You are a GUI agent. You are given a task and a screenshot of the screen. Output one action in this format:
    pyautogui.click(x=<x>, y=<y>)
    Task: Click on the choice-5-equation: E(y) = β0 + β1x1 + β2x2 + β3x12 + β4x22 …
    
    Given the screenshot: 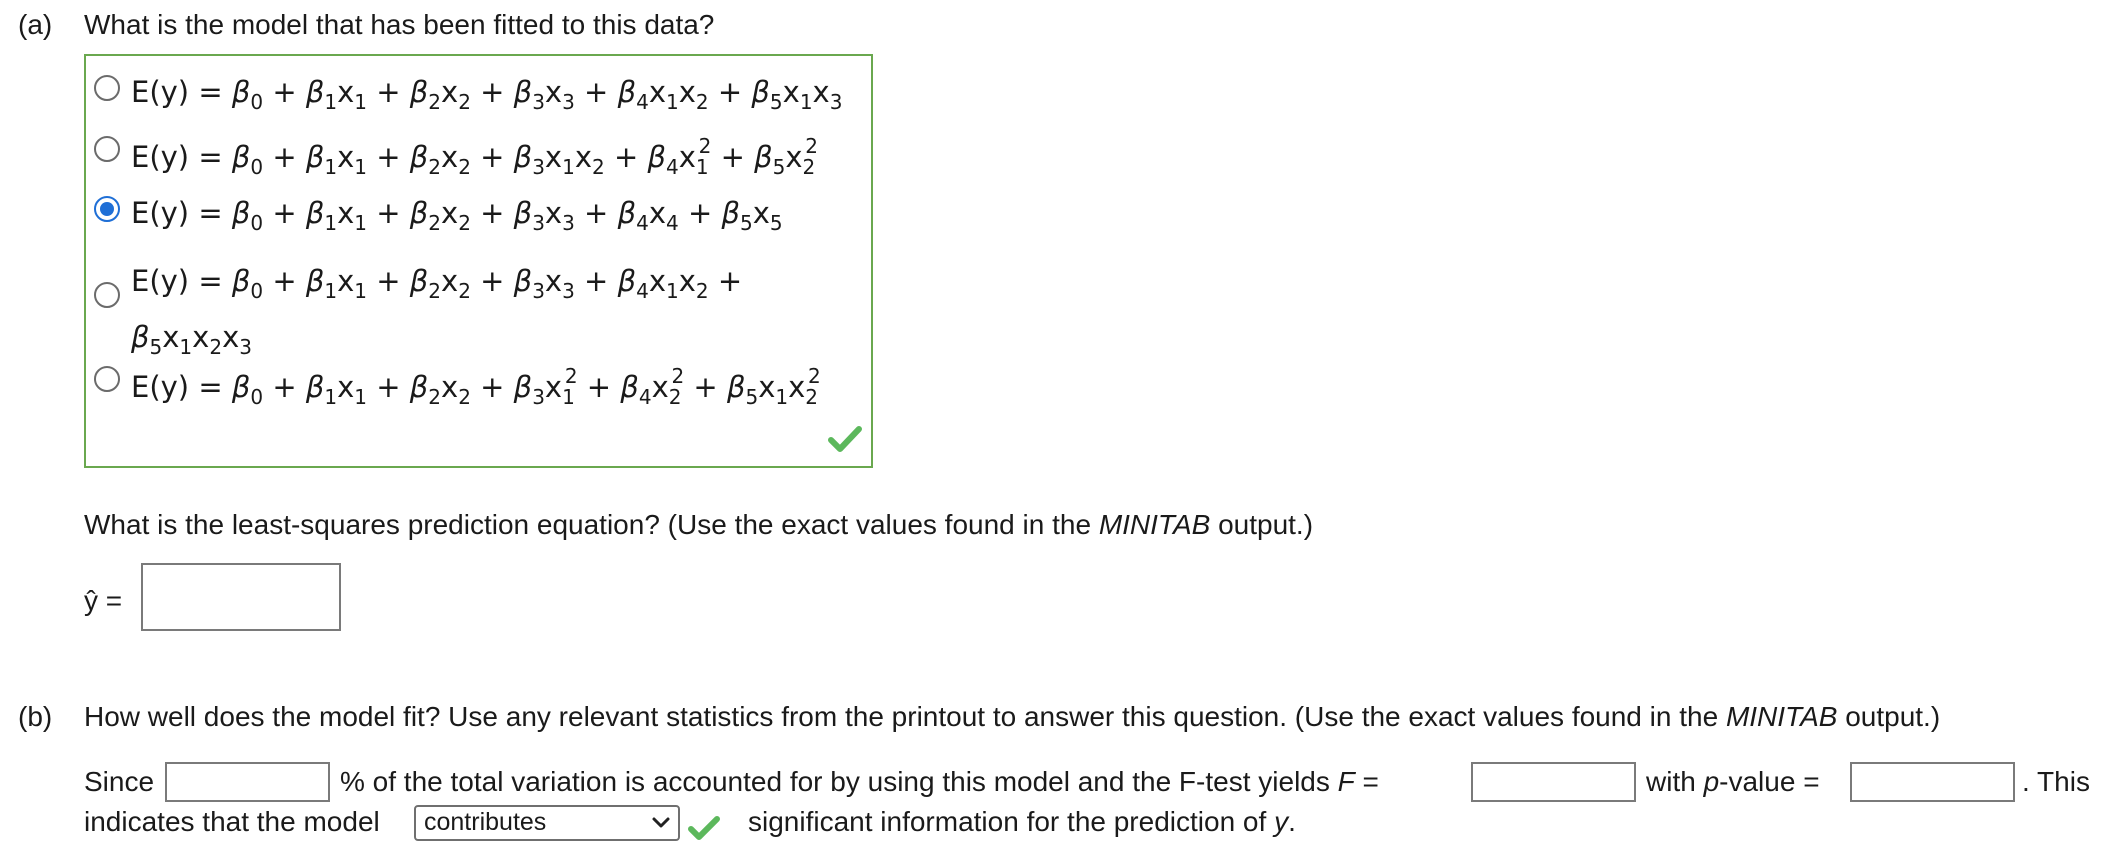 What is the action you would take?
    pyautogui.click(x=476, y=386)
    